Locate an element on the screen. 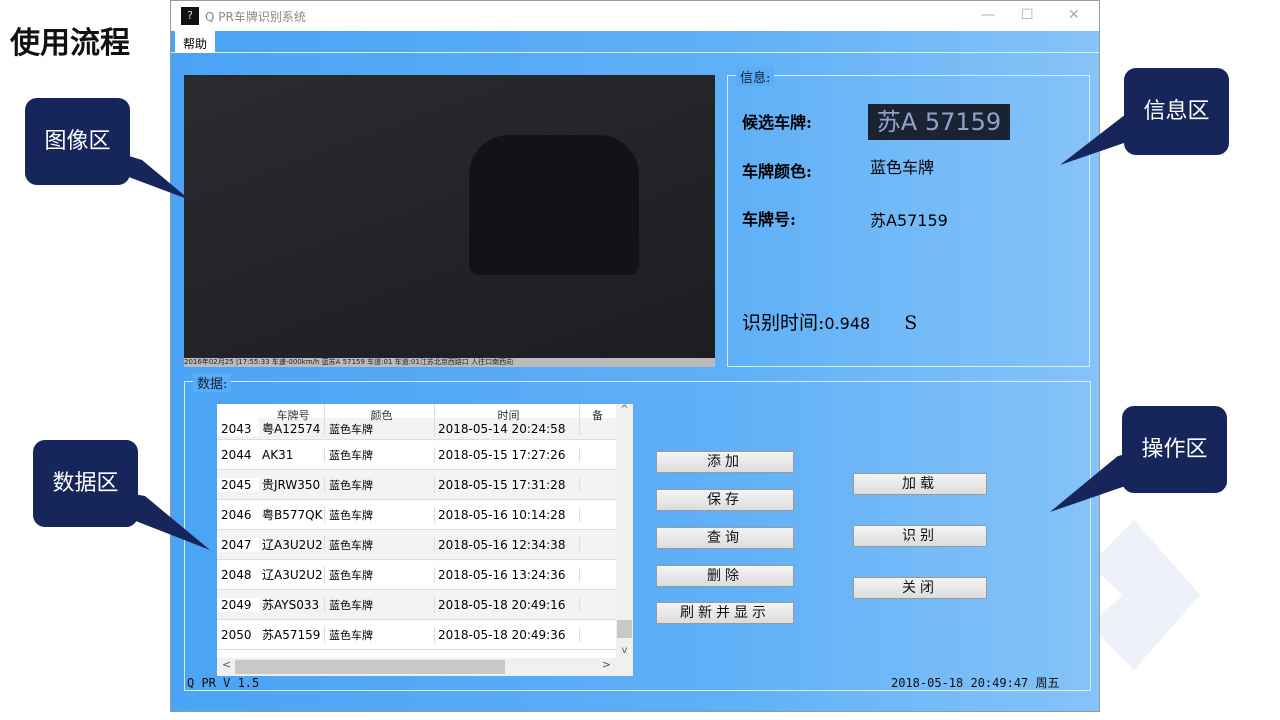 The image size is (1280, 720). plate-cell: 贵JRW350 is located at coordinates (292, 484).